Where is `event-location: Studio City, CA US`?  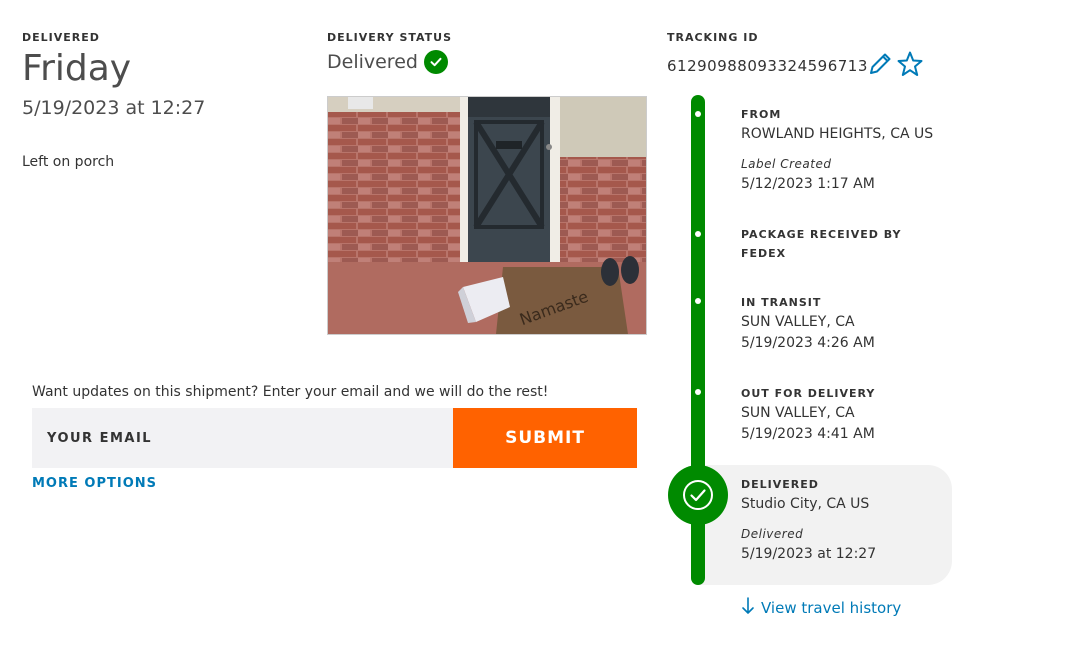 event-location: Studio City, CA US is located at coordinates (805, 504).